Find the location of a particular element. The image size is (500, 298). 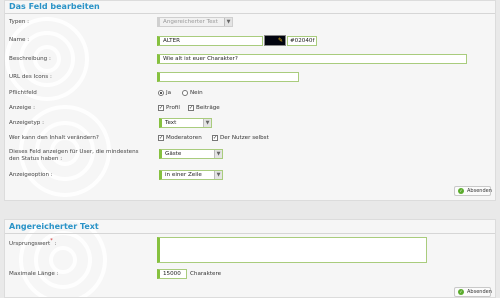

required-no-label: Nein is located at coordinates (196, 93).